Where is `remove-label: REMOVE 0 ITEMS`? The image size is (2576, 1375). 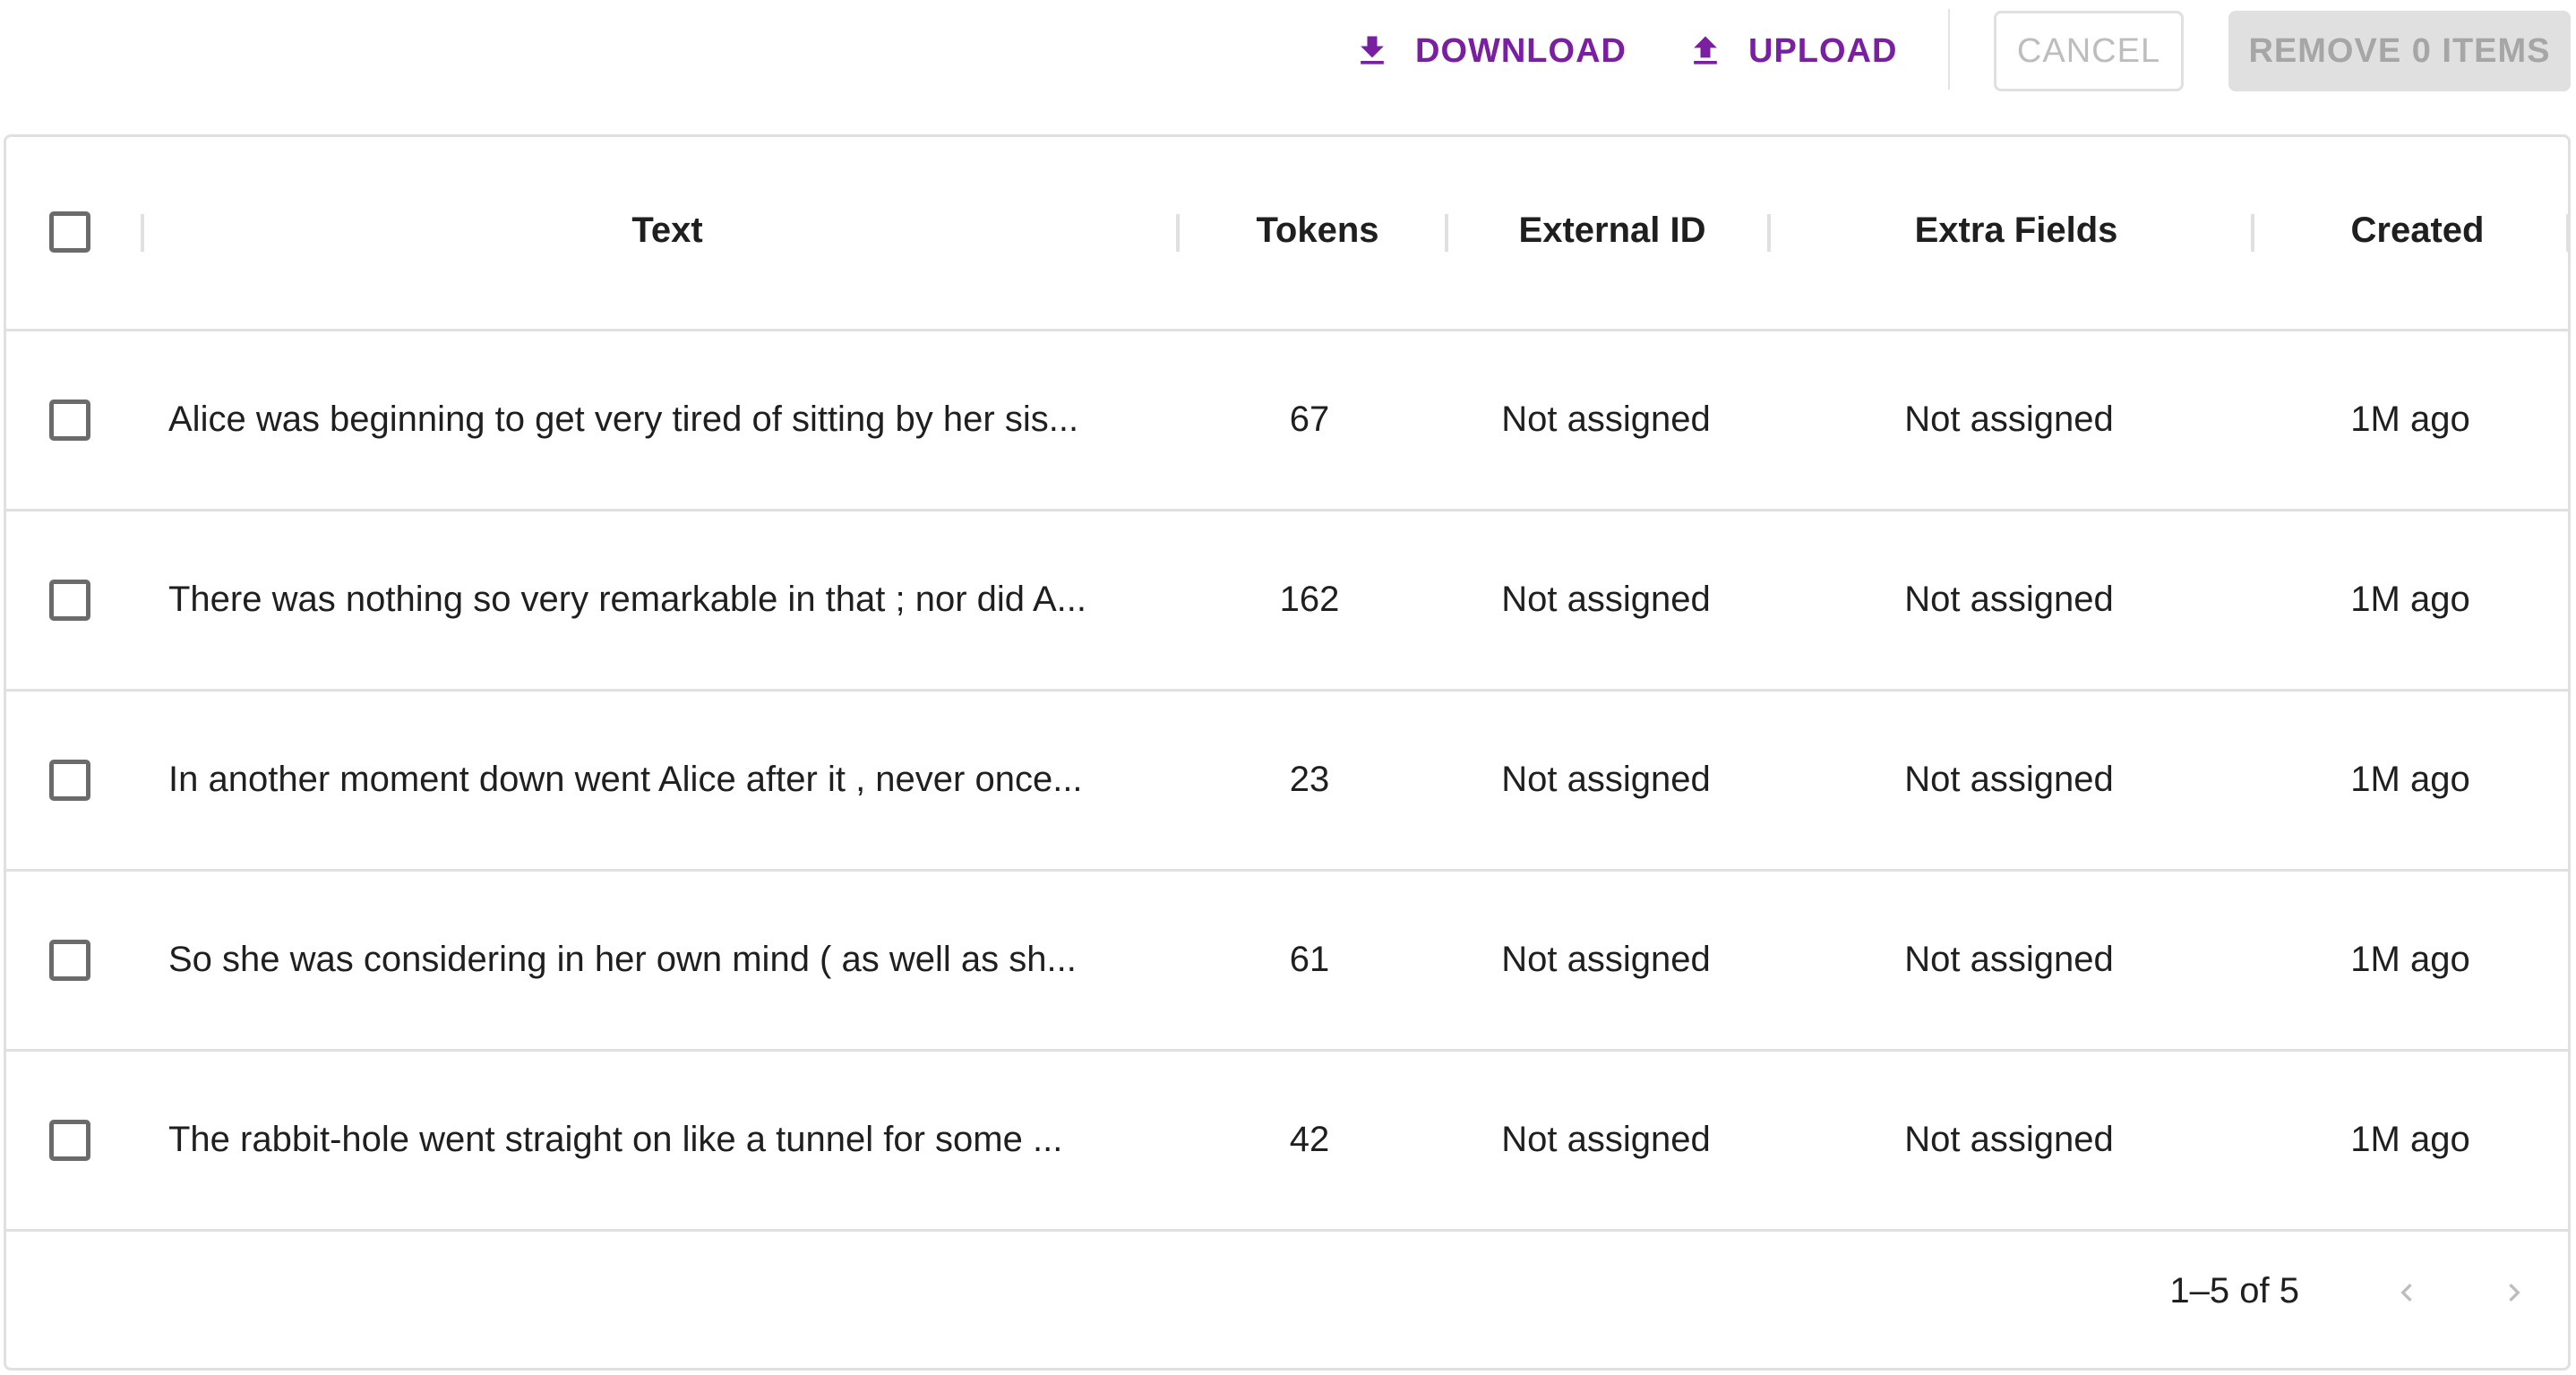 remove-label: REMOVE 0 ITEMS is located at coordinates (2399, 50).